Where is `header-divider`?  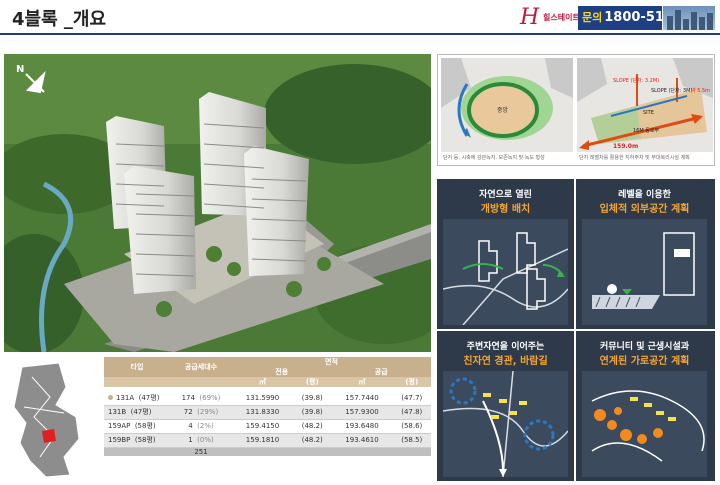
header-divider is located at coordinates (360, 34).